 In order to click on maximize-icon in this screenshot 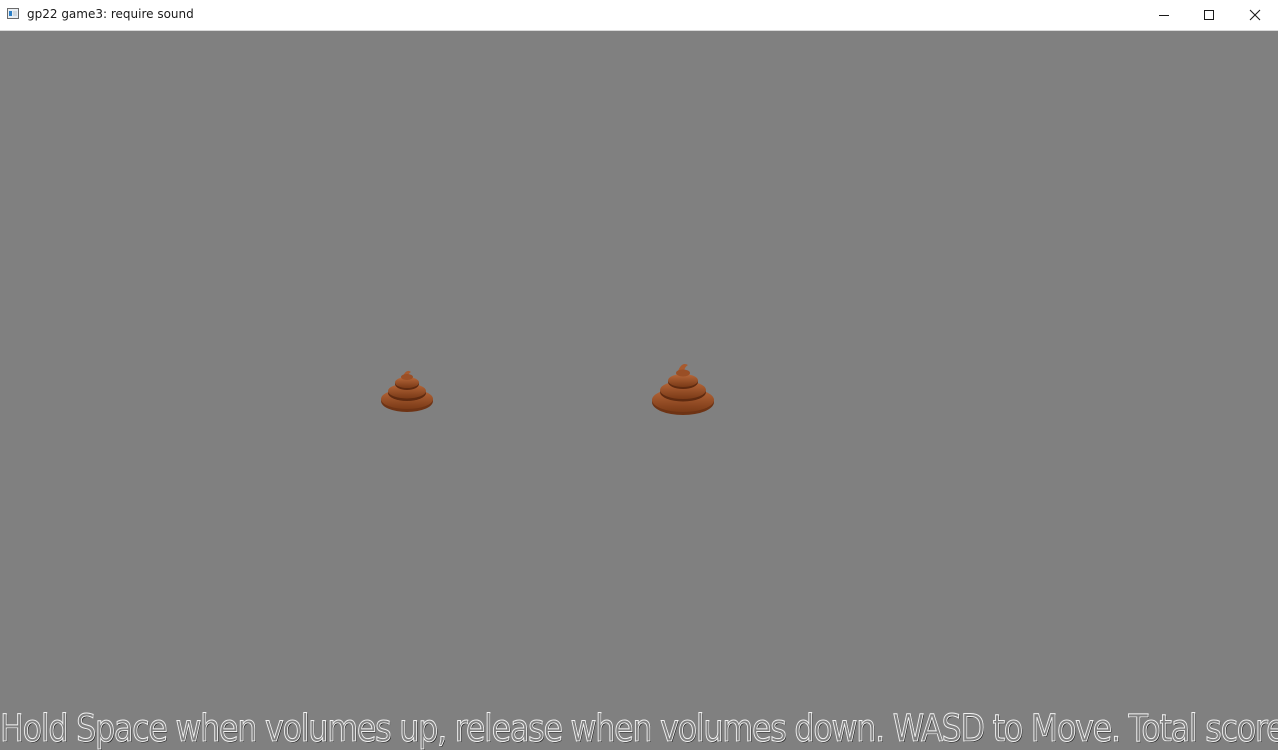, I will do `click(1209, 15)`.